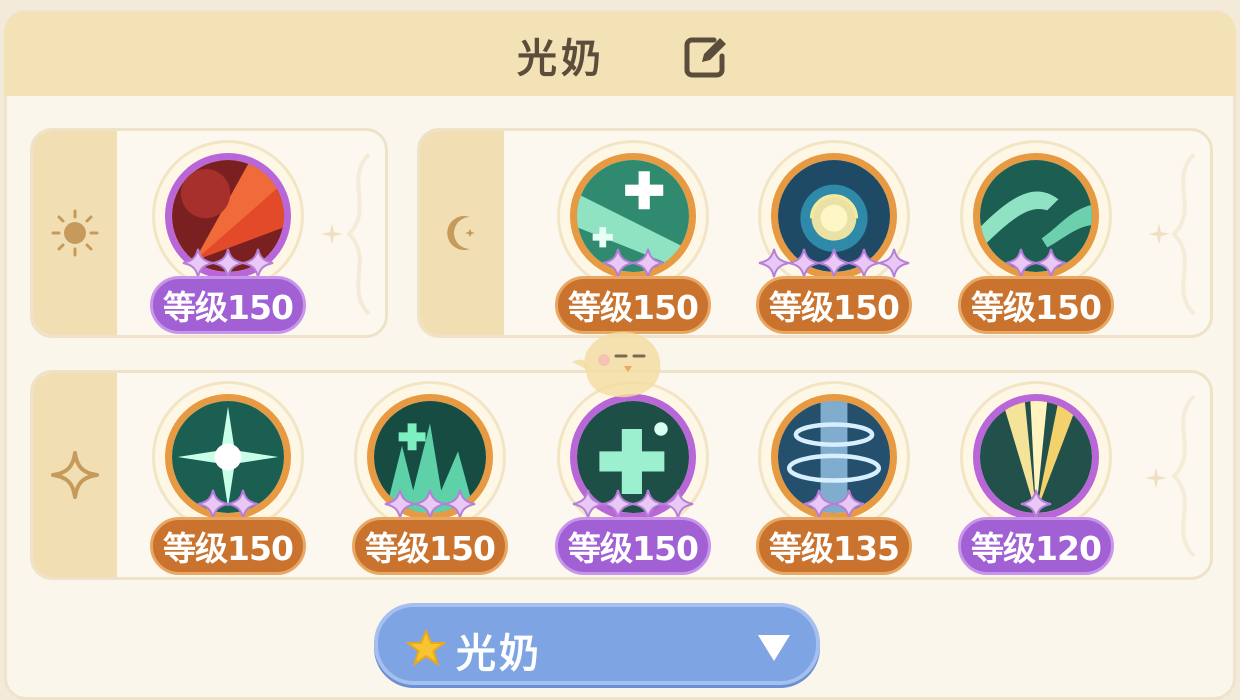 The width and height of the screenshot is (1240, 700). What do you see at coordinates (426, 648) in the screenshot?
I see `star-icon` at bounding box center [426, 648].